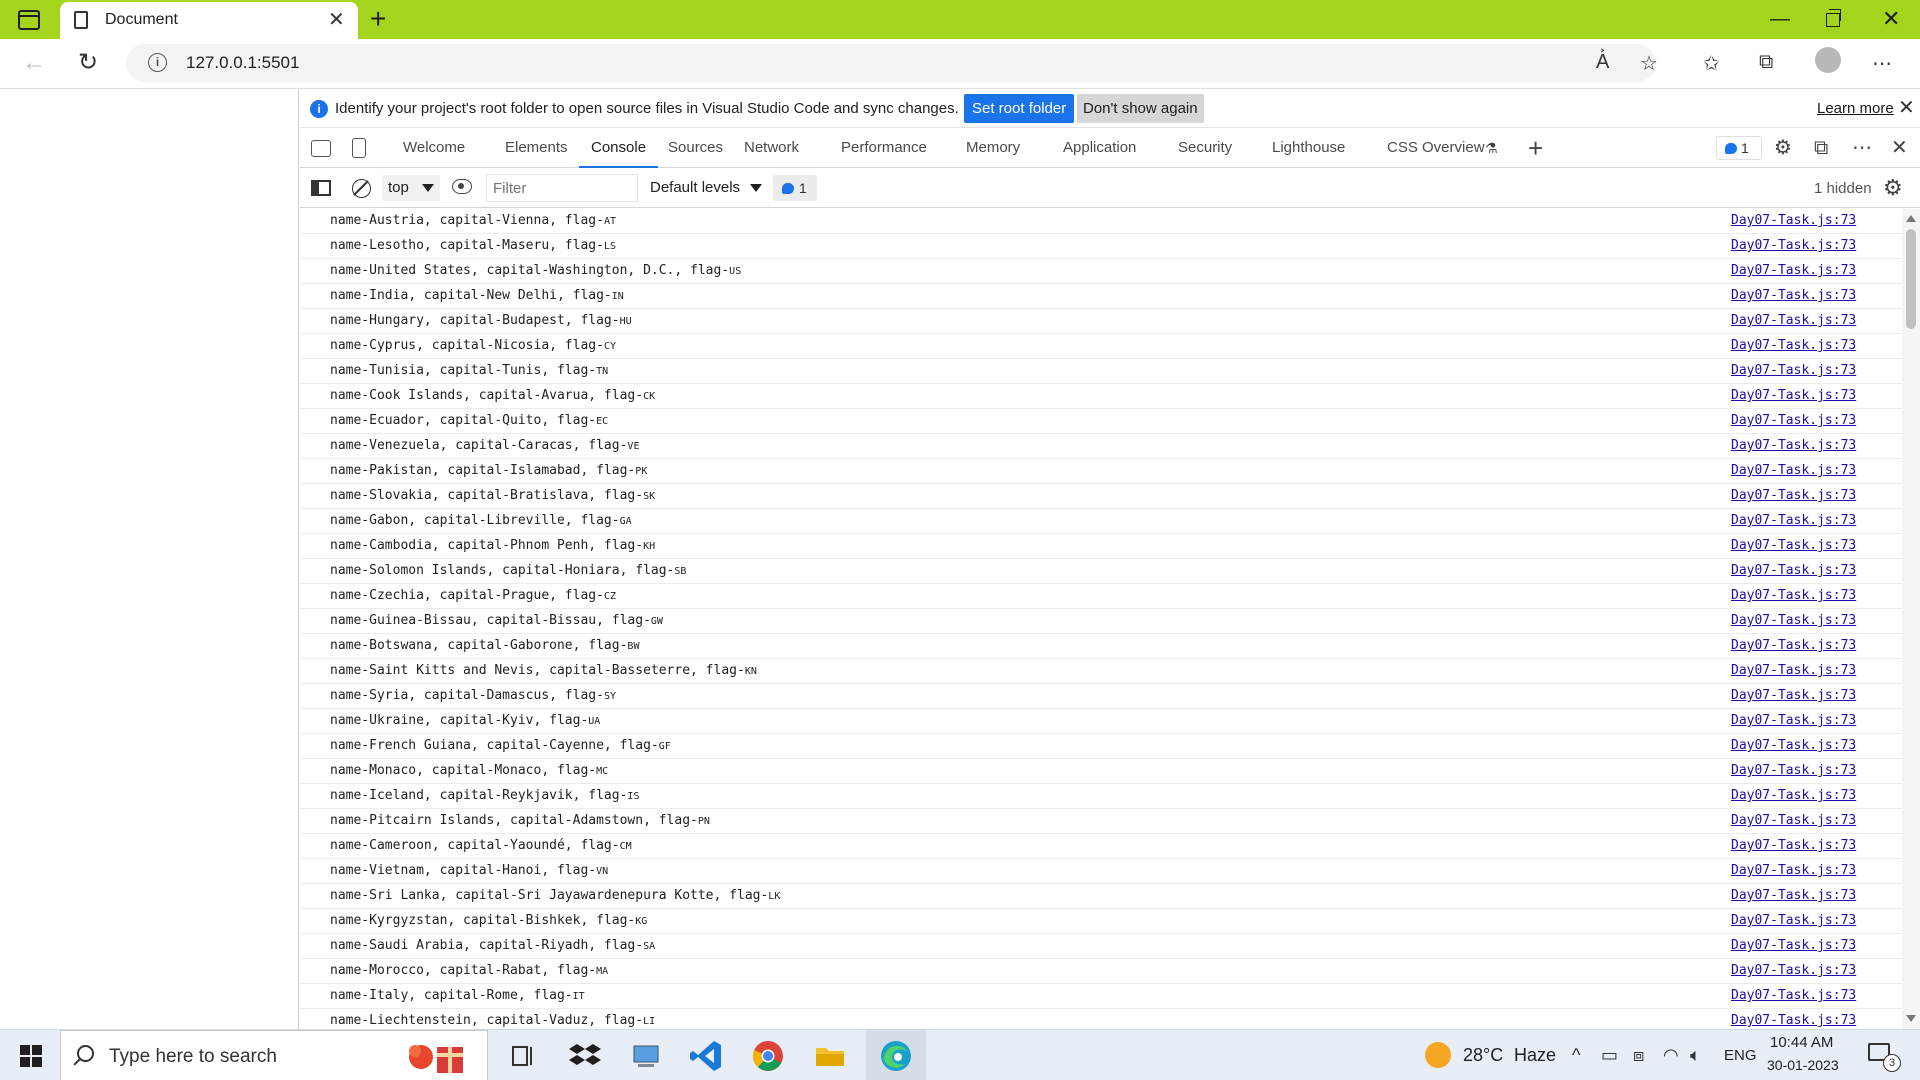 The width and height of the screenshot is (1920, 1080). I want to click on dock-options-icon: ⧉, so click(1821, 148).